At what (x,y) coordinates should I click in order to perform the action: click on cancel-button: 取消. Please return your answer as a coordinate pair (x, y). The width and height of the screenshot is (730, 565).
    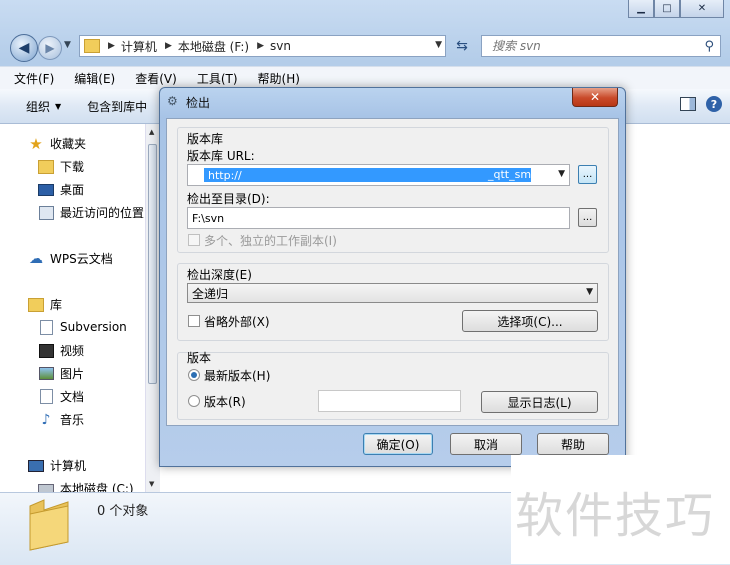
    Looking at the image, I should click on (486, 444).